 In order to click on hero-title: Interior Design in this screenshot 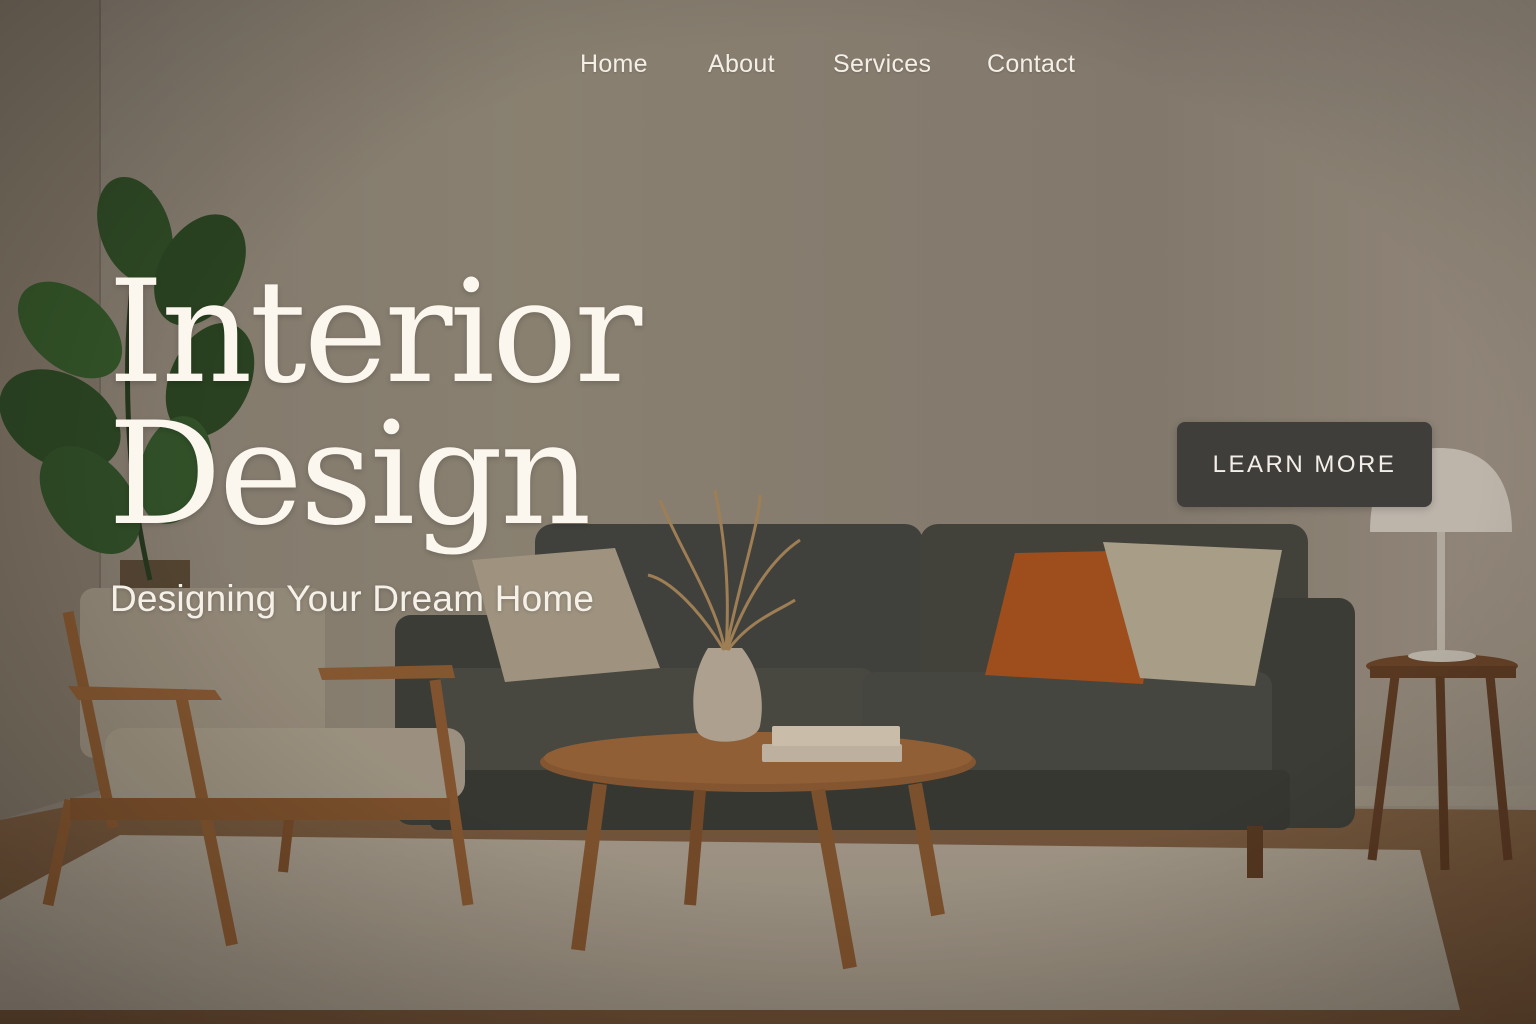, I will do `click(375, 403)`.